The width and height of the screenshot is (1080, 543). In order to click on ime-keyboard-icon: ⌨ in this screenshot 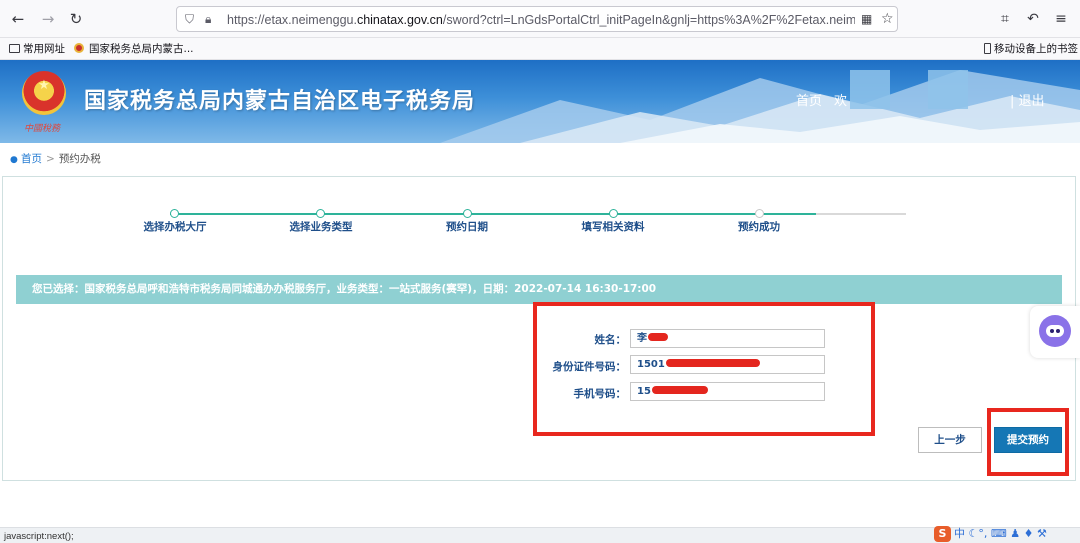, I will do `click(997, 533)`.